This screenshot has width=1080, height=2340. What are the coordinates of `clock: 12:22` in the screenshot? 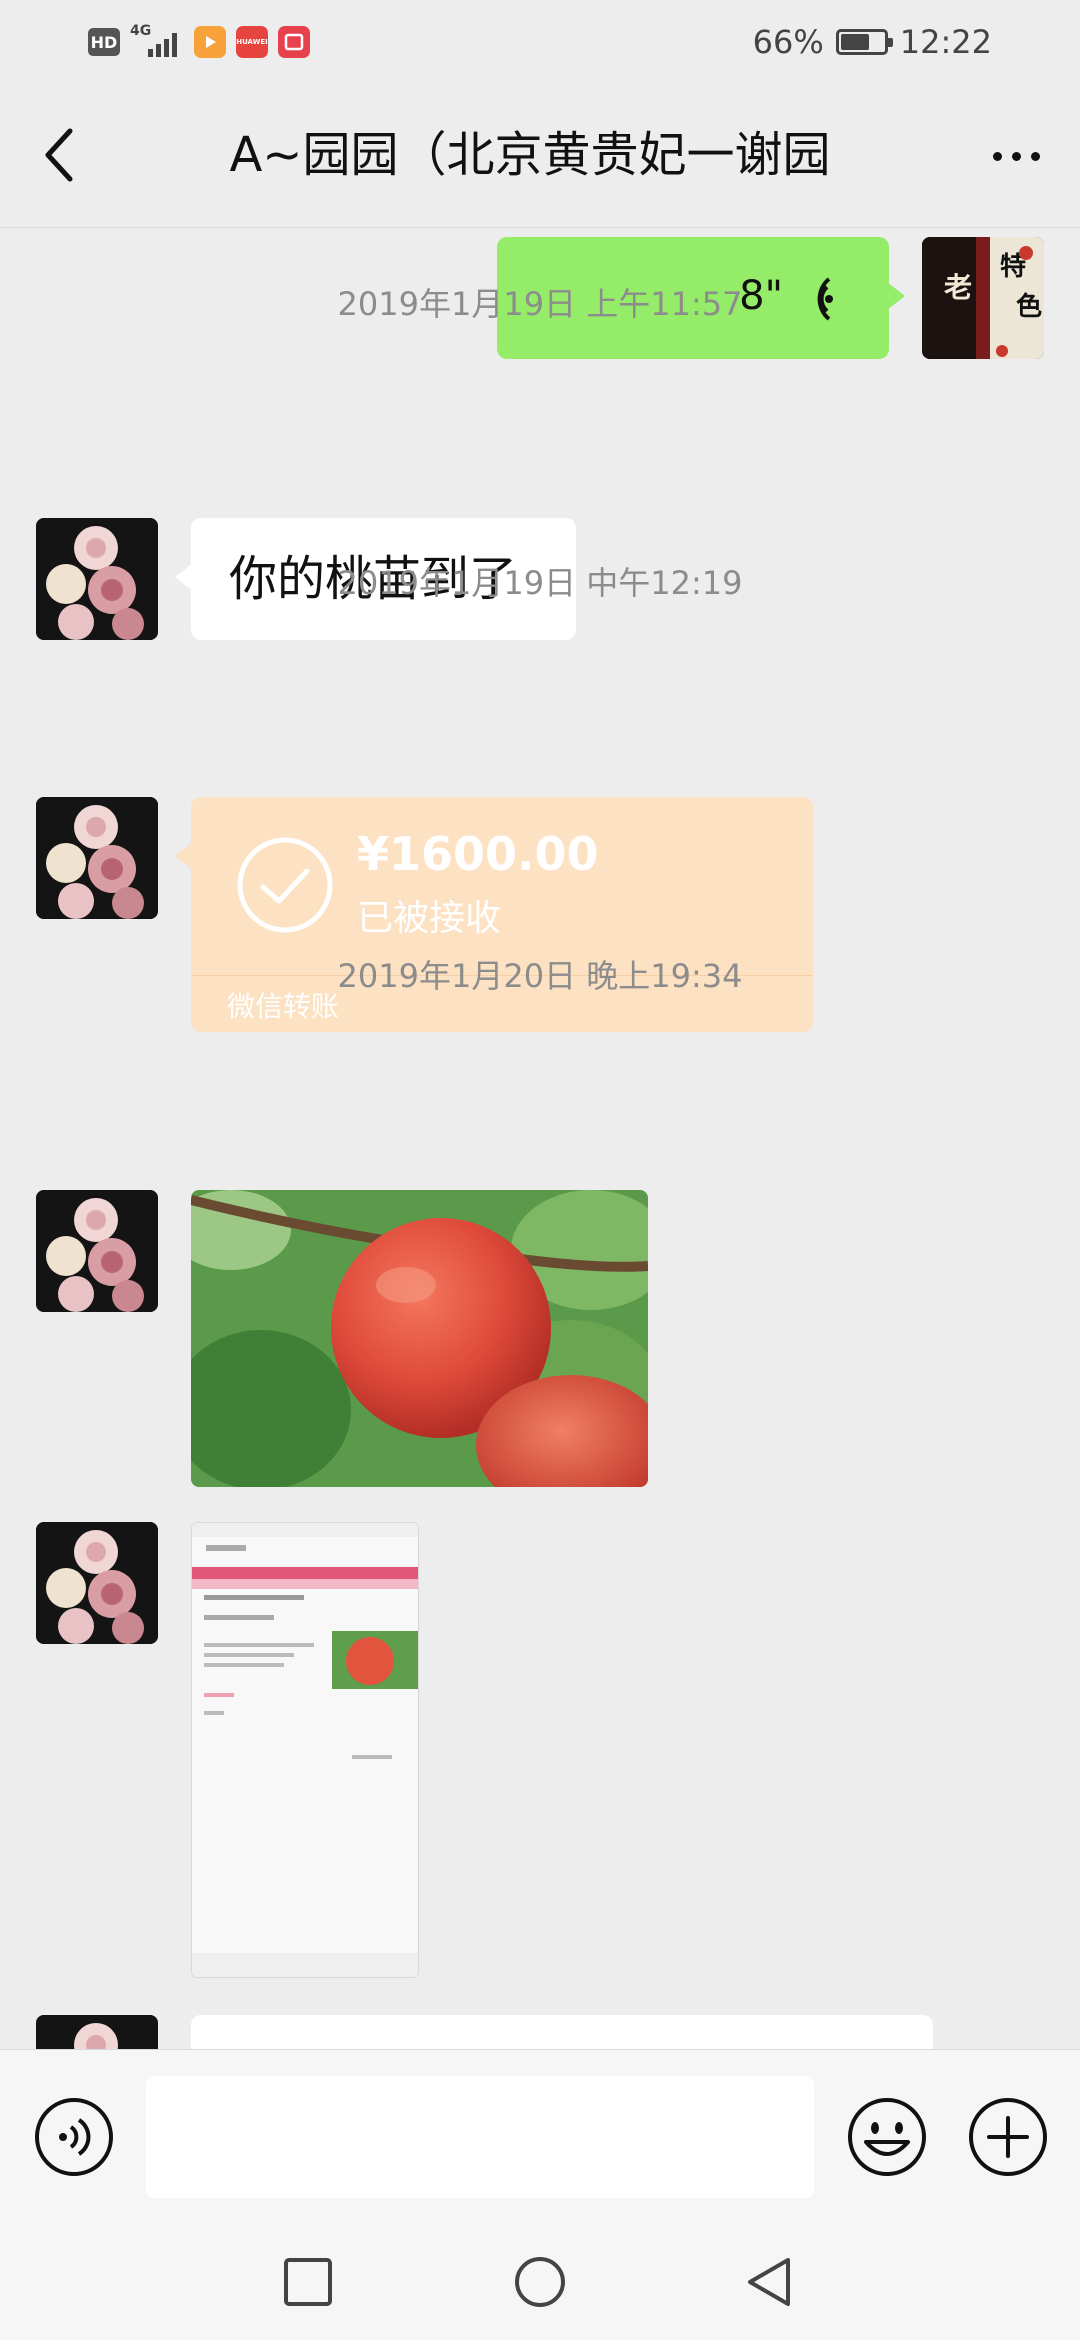 It's located at (945, 42).